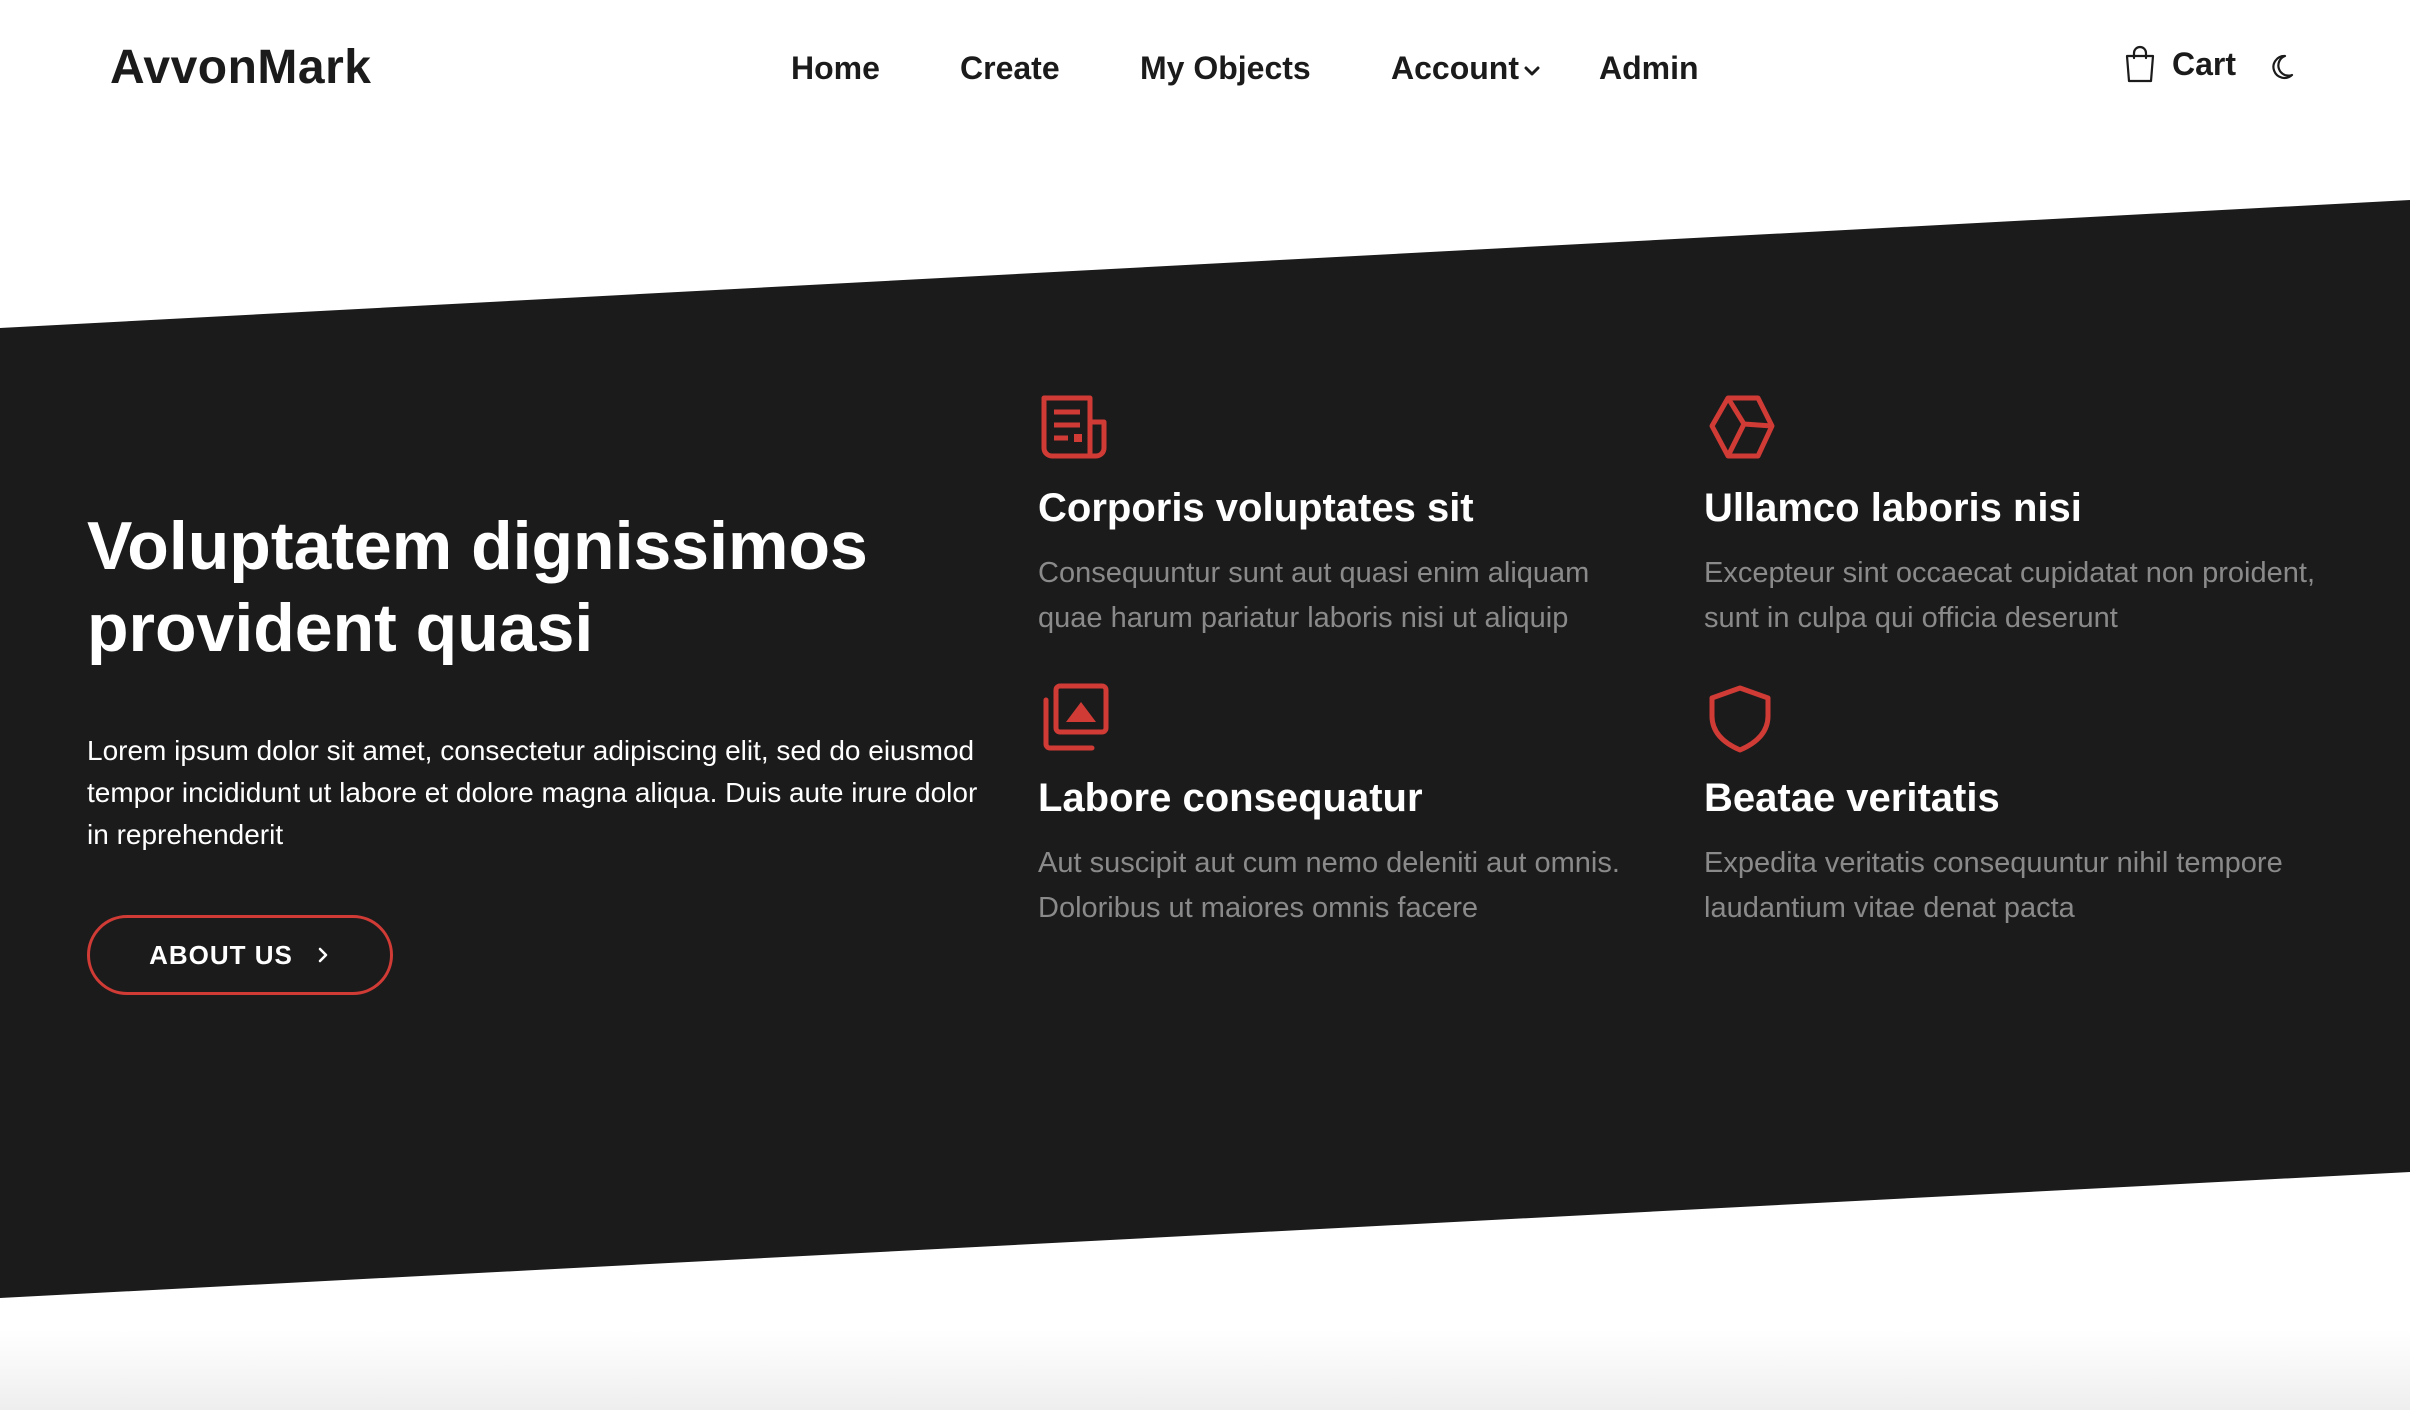 This screenshot has width=2410, height=1410. I want to click on nav-my-objects: My Objects, so click(1225, 68).